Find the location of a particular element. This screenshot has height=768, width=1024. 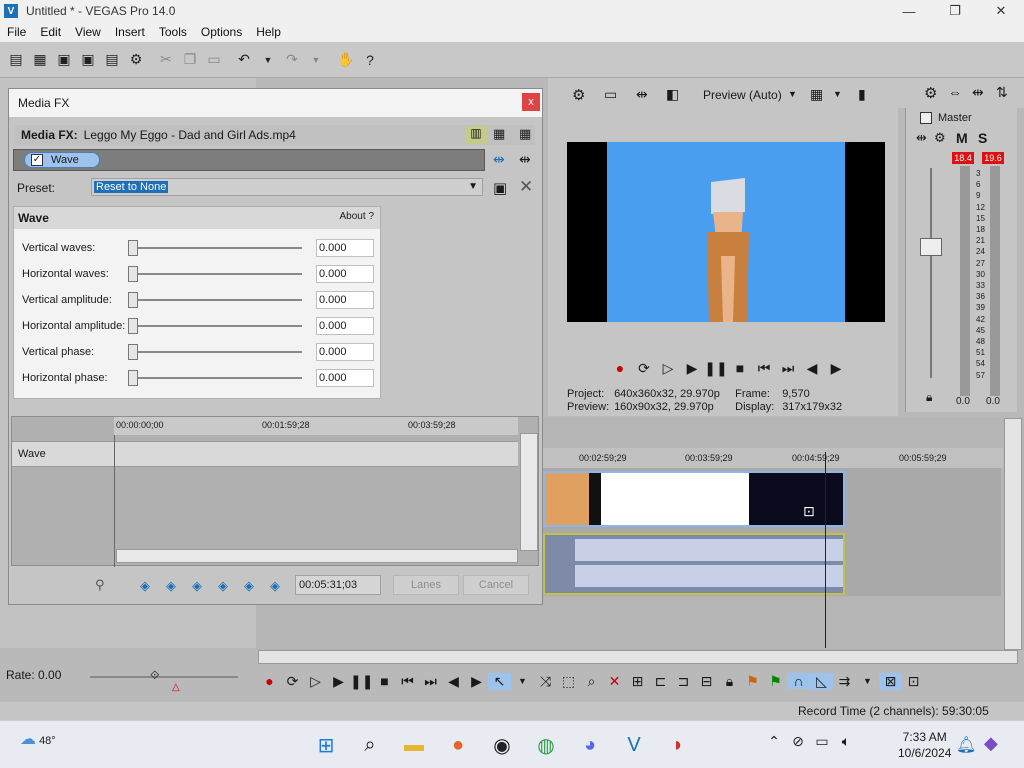

master-mute-button: M is located at coordinates (962, 138).